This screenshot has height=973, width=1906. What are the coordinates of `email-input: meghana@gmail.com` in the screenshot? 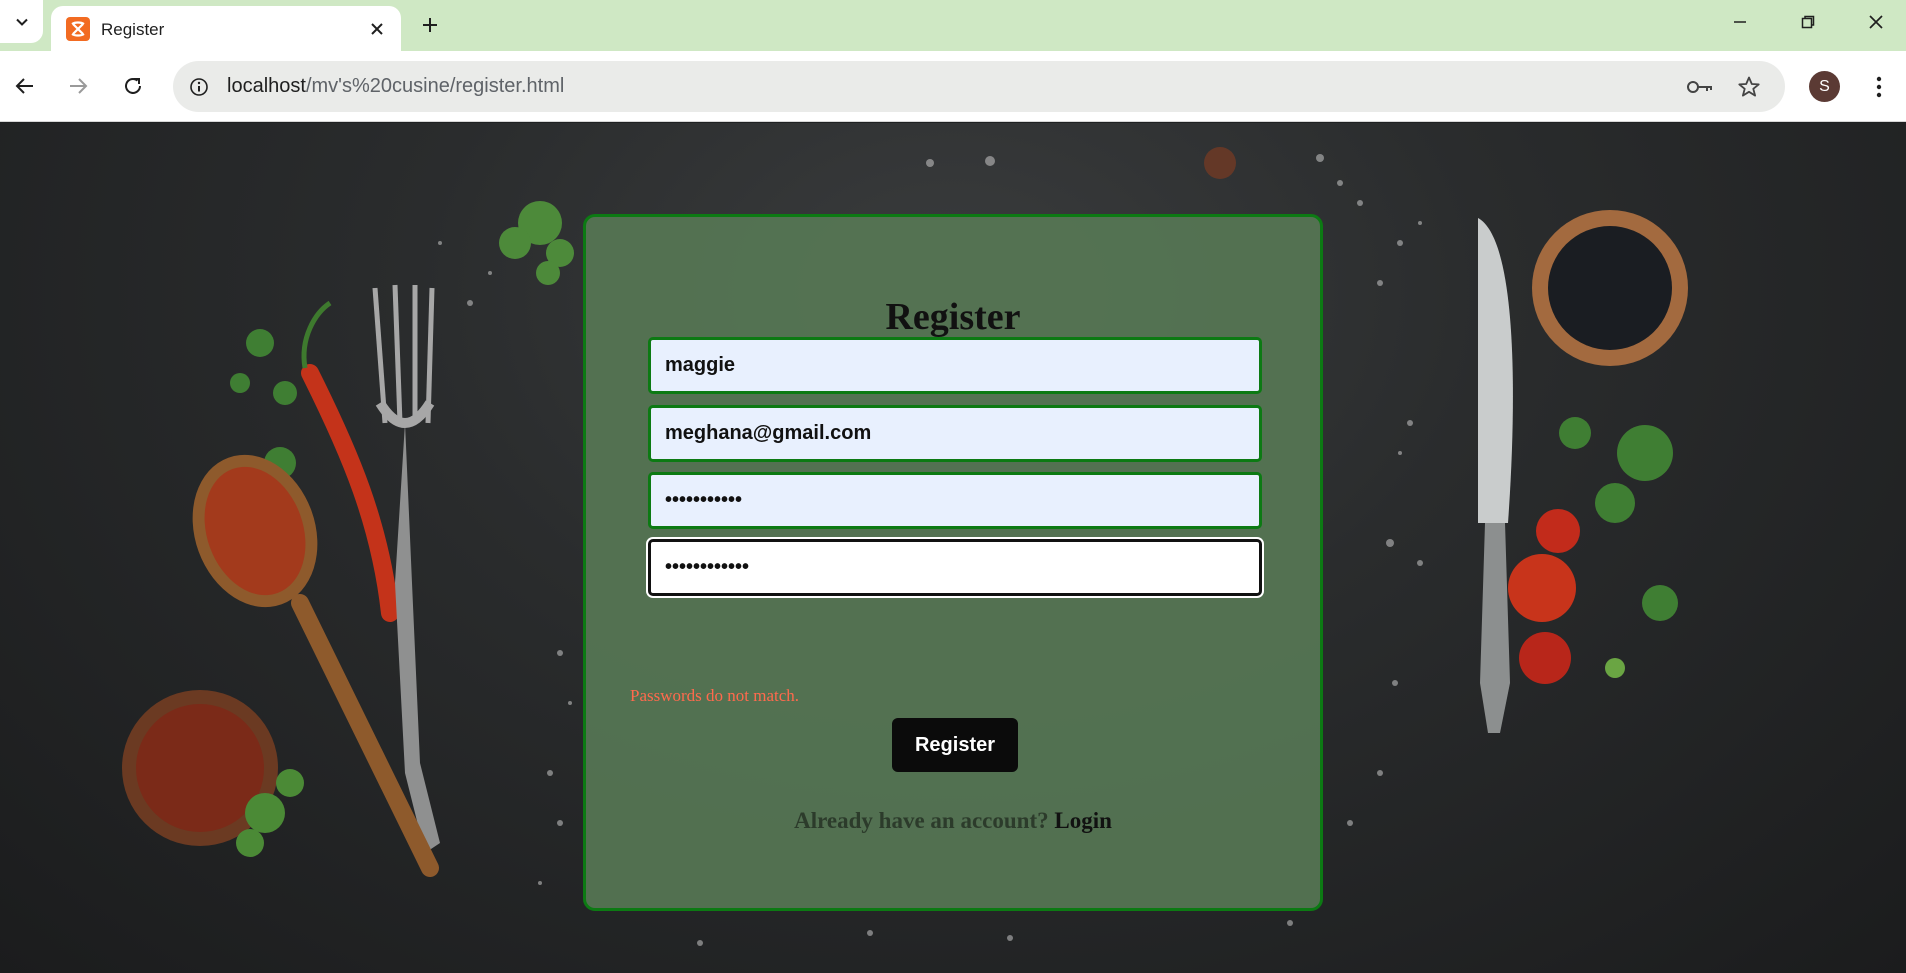 It's located at (955, 433).